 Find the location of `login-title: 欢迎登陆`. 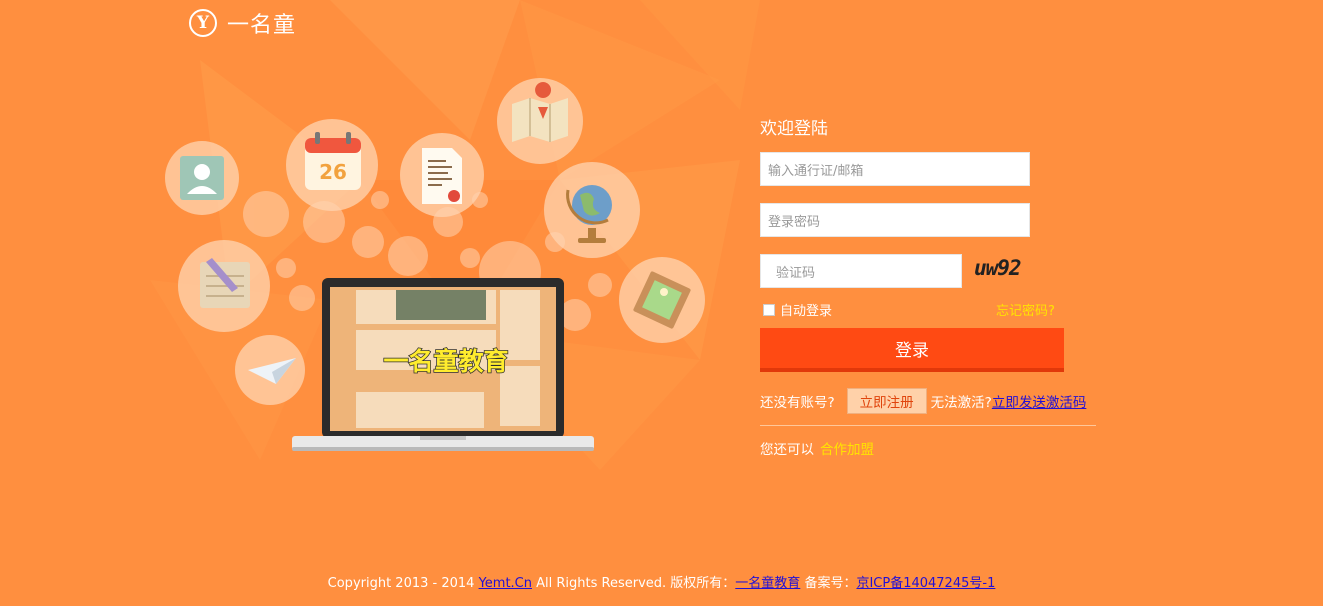

login-title: 欢迎登陆 is located at coordinates (794, 129).